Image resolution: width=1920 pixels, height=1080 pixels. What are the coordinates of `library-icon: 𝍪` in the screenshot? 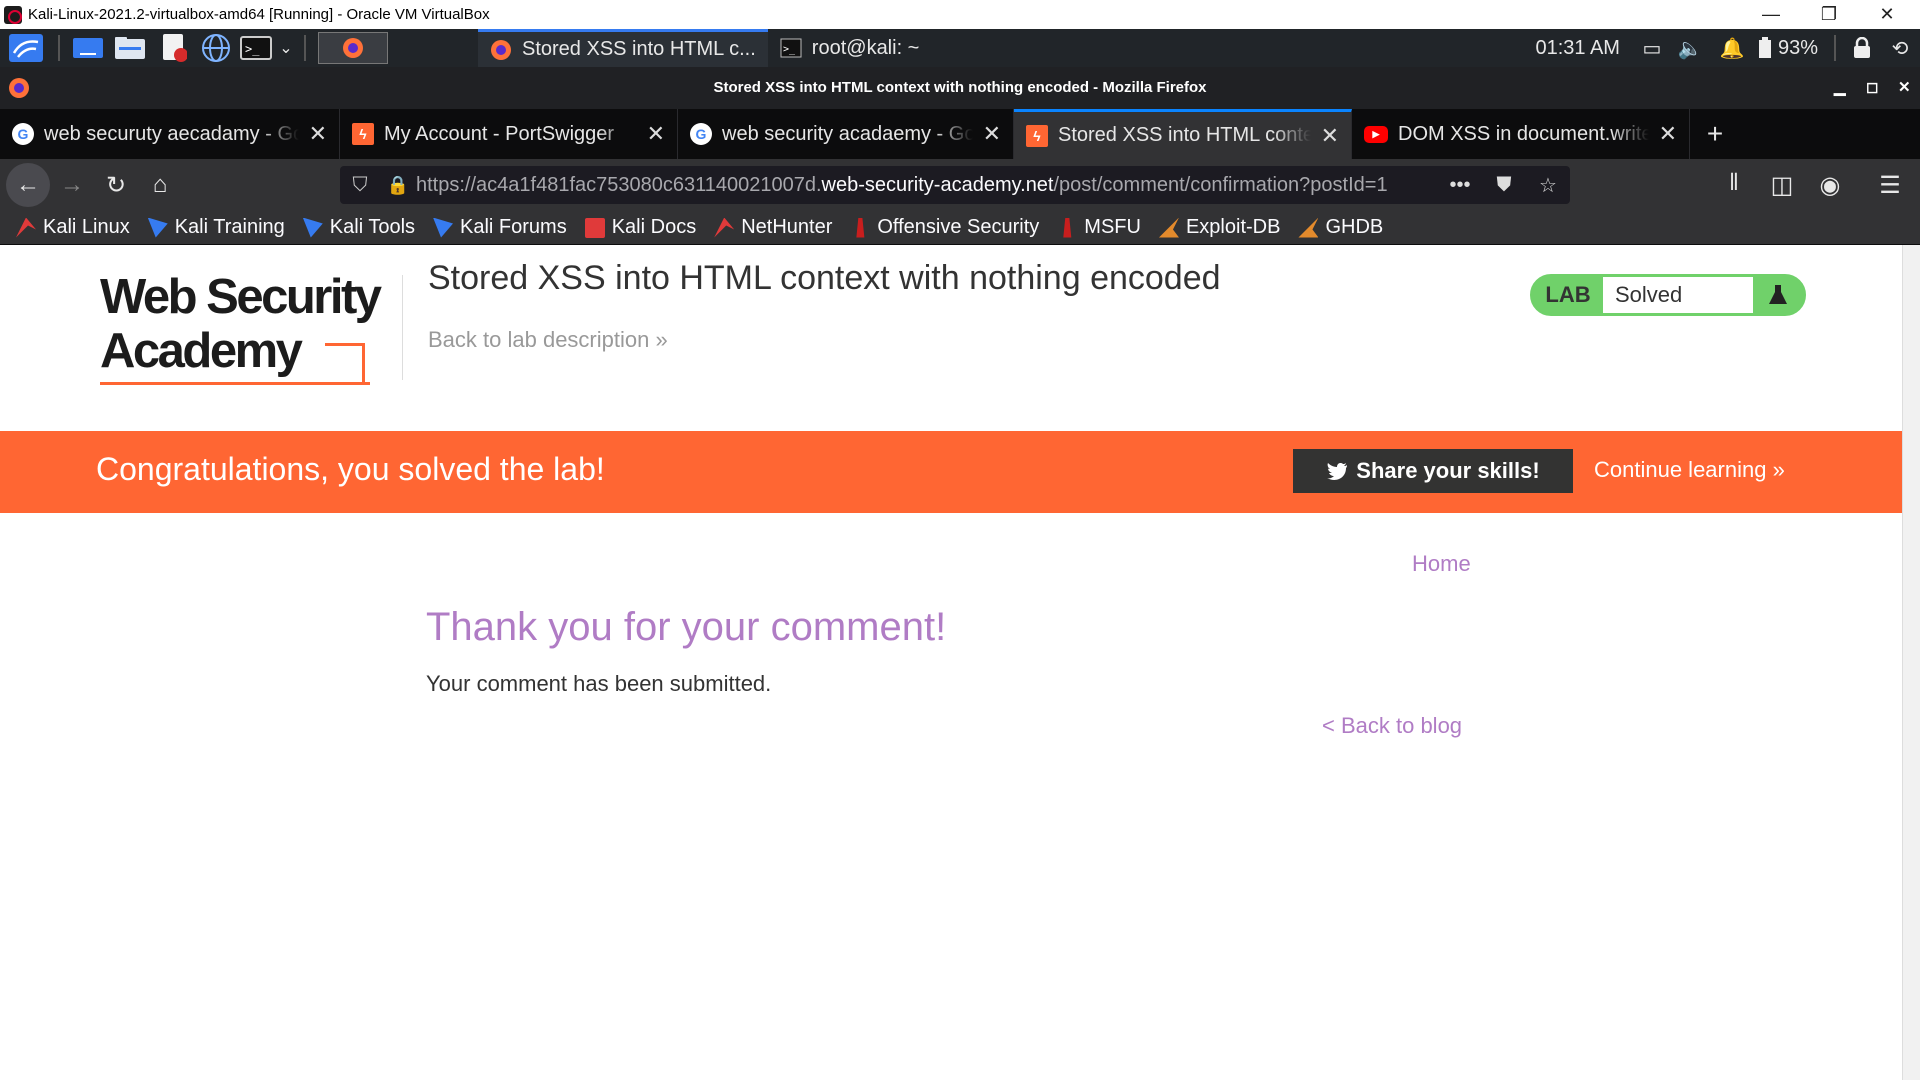 It's located at (1734, 185).